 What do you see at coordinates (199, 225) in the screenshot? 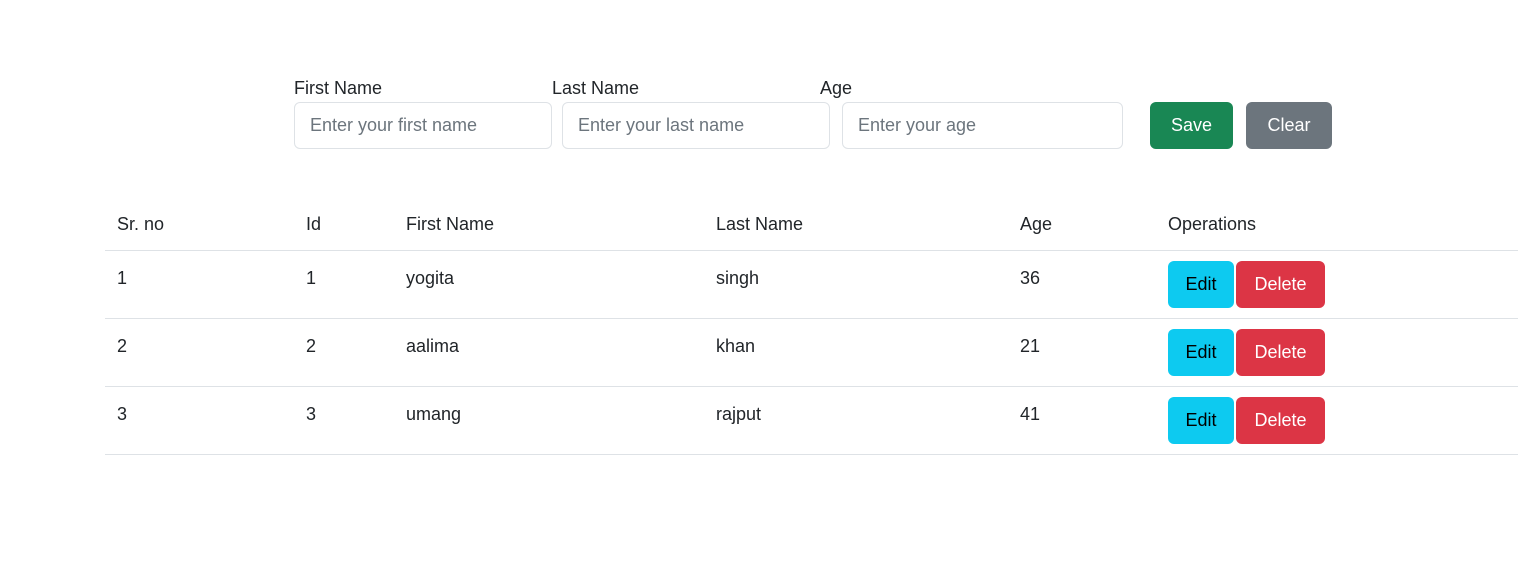
I see `header-sr-no: Sr. no` at bounding box center [199, 225].